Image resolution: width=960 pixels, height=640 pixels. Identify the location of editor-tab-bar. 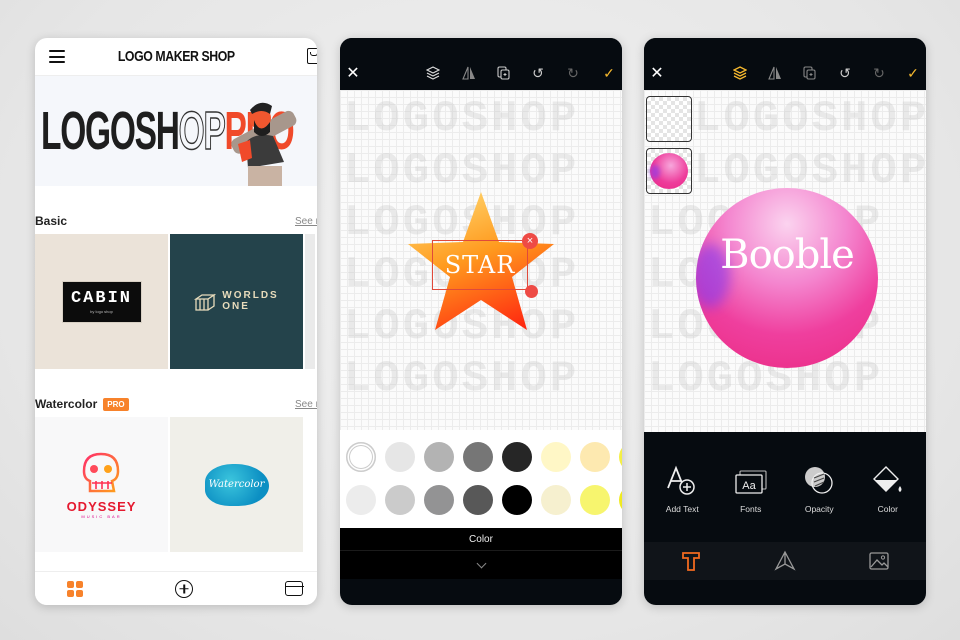
(785, 561).